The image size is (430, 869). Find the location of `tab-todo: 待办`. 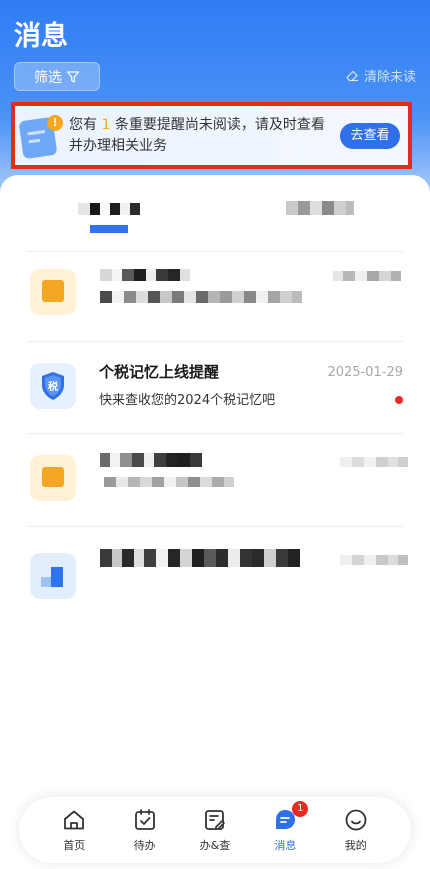

tab-todo: 待办 is located at coordinates (145, 830).